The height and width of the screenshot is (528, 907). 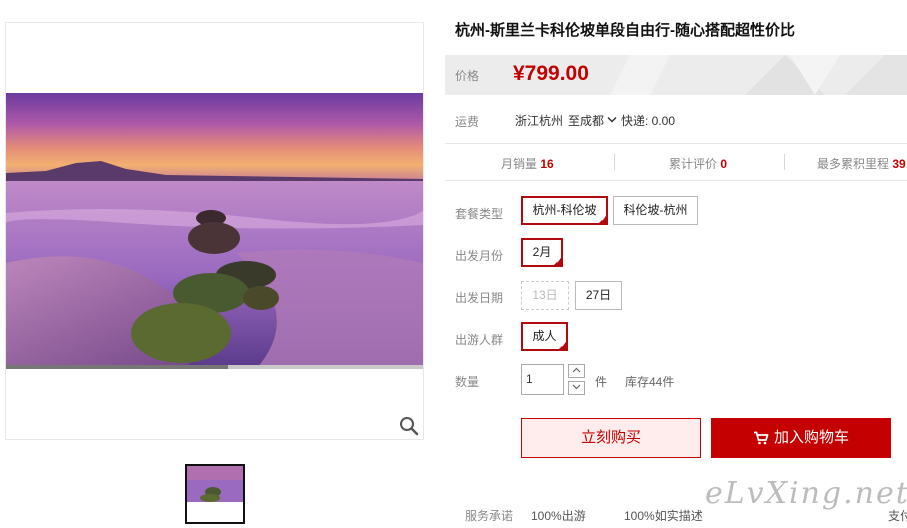 I want to click on stat-monthly-sales-label: 月销量, so click(x=519, y=164).